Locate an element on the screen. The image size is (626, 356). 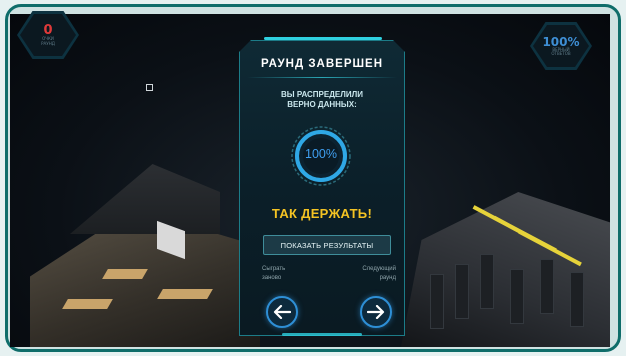
score-value: 100% is located at coordinates (321, 154).